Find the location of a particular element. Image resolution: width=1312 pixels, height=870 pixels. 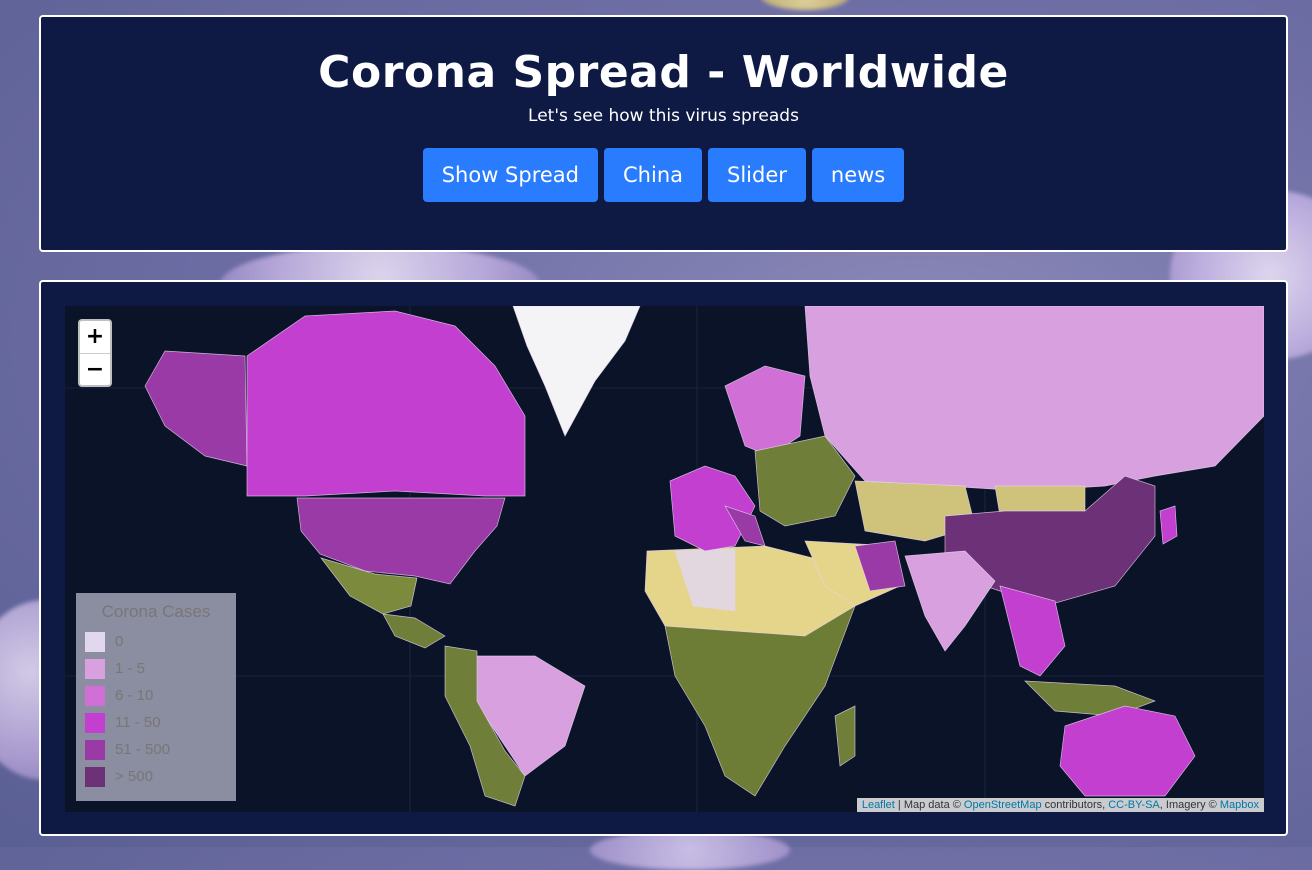

legend-label: 0 is located at coordinates (119, 641).